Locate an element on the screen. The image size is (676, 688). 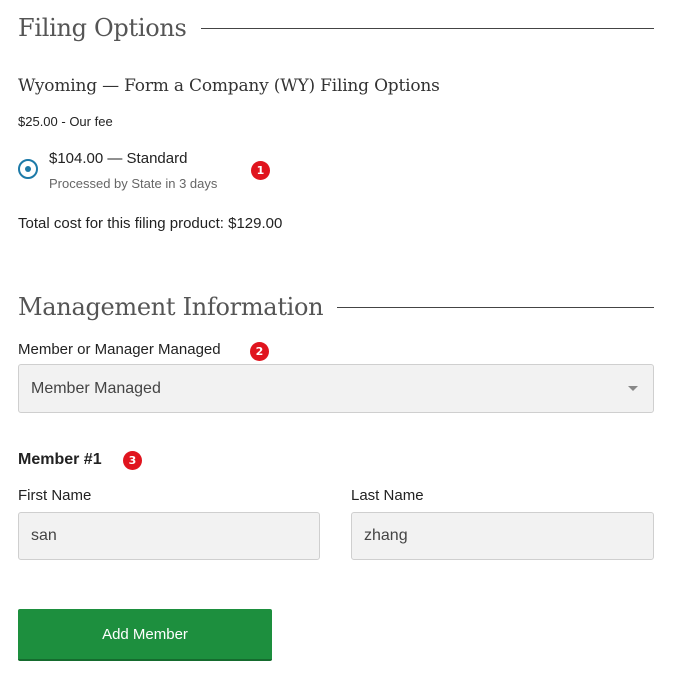
management-information-heading: Management Information is located at coordinates (336, 307).